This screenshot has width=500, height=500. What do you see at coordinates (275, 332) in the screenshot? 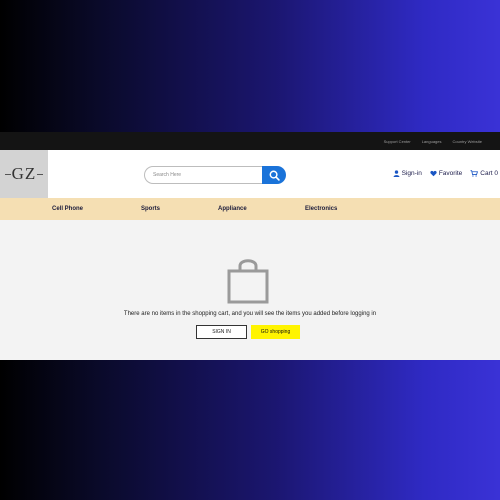
I see `go-shopping-button: GO shopping` at bounding box center [275, 332].